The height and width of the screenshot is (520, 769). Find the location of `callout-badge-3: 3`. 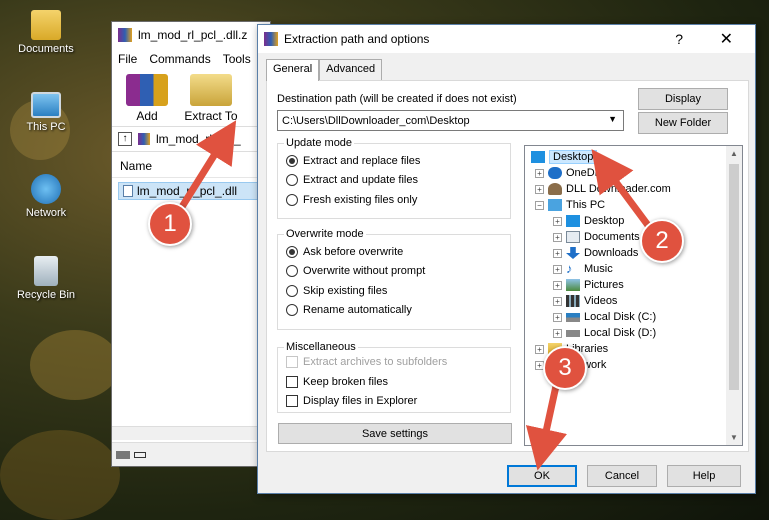

callout-badge-3: 3 is located at coordinates (565, 368).